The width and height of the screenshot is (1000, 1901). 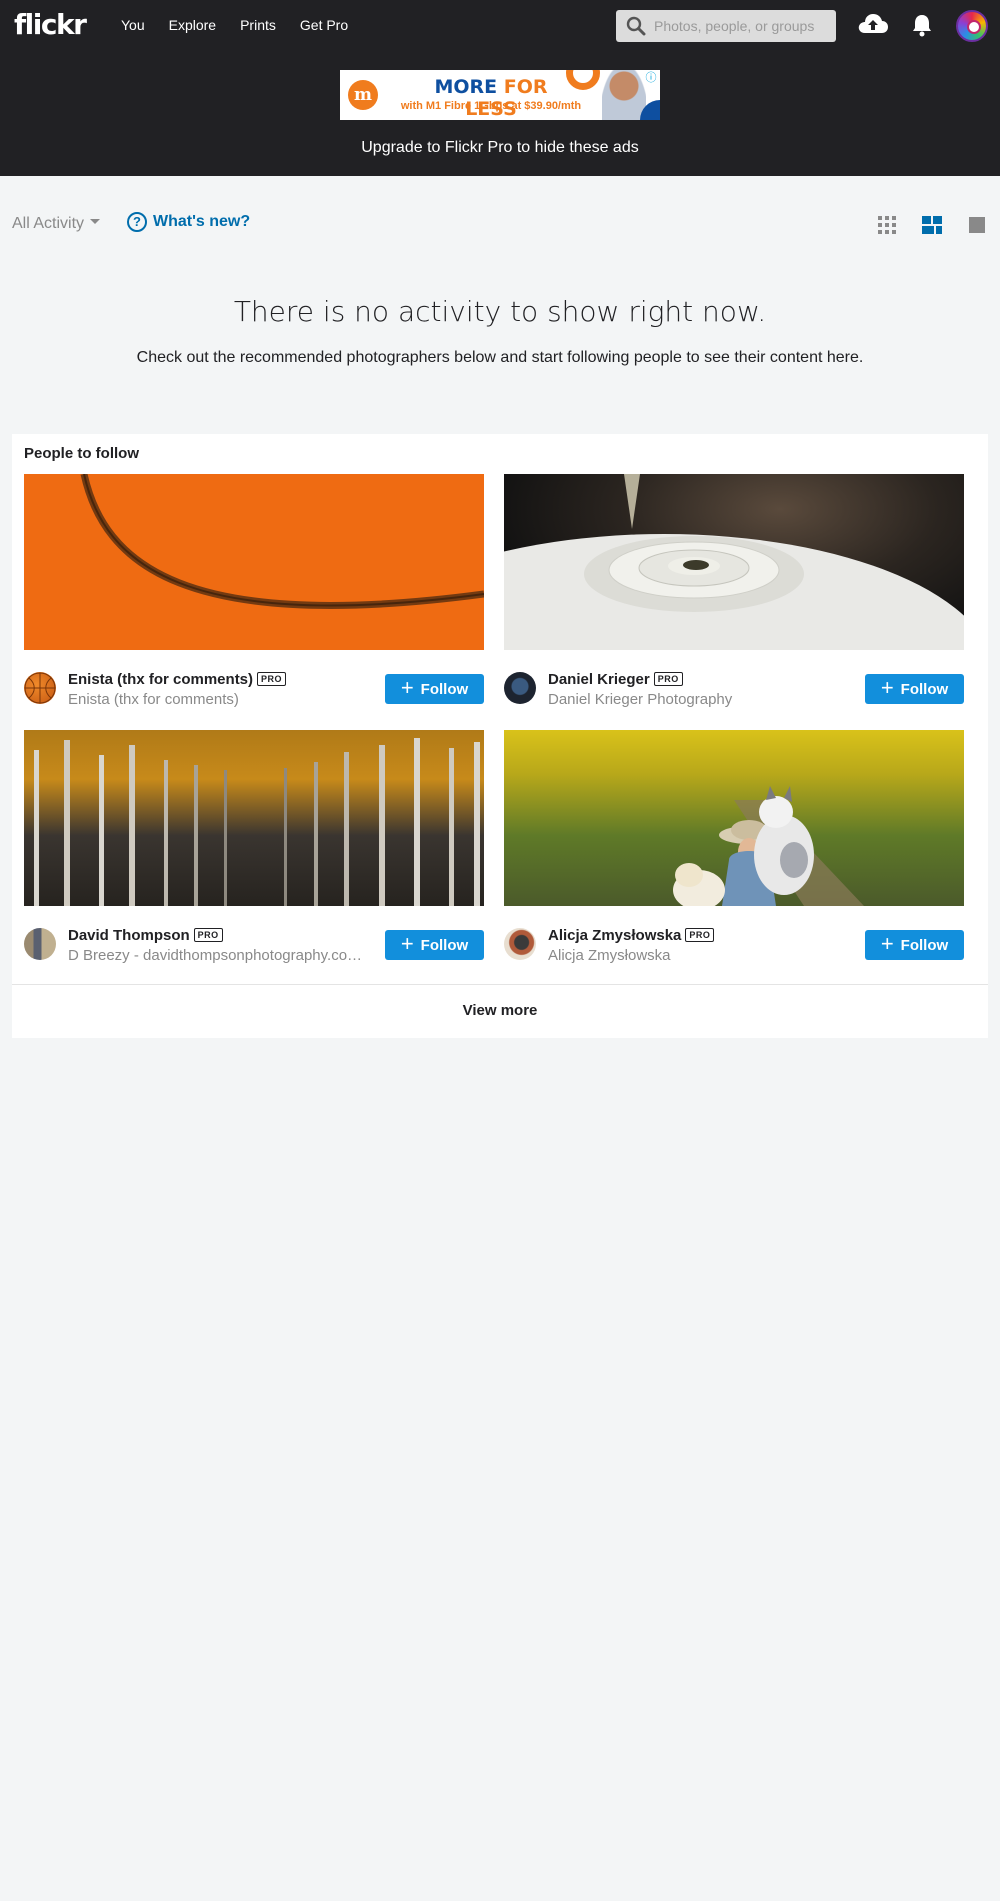 What do you see at coordinates (932, 225) in the screenshot?
I see `tile-view-icon` at bounding box center [932, 225].